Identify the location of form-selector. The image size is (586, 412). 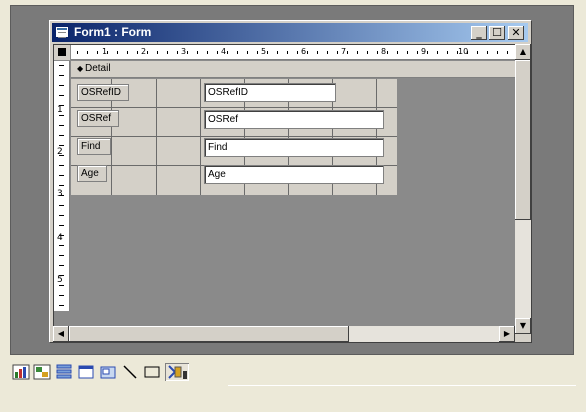
(62, 52).